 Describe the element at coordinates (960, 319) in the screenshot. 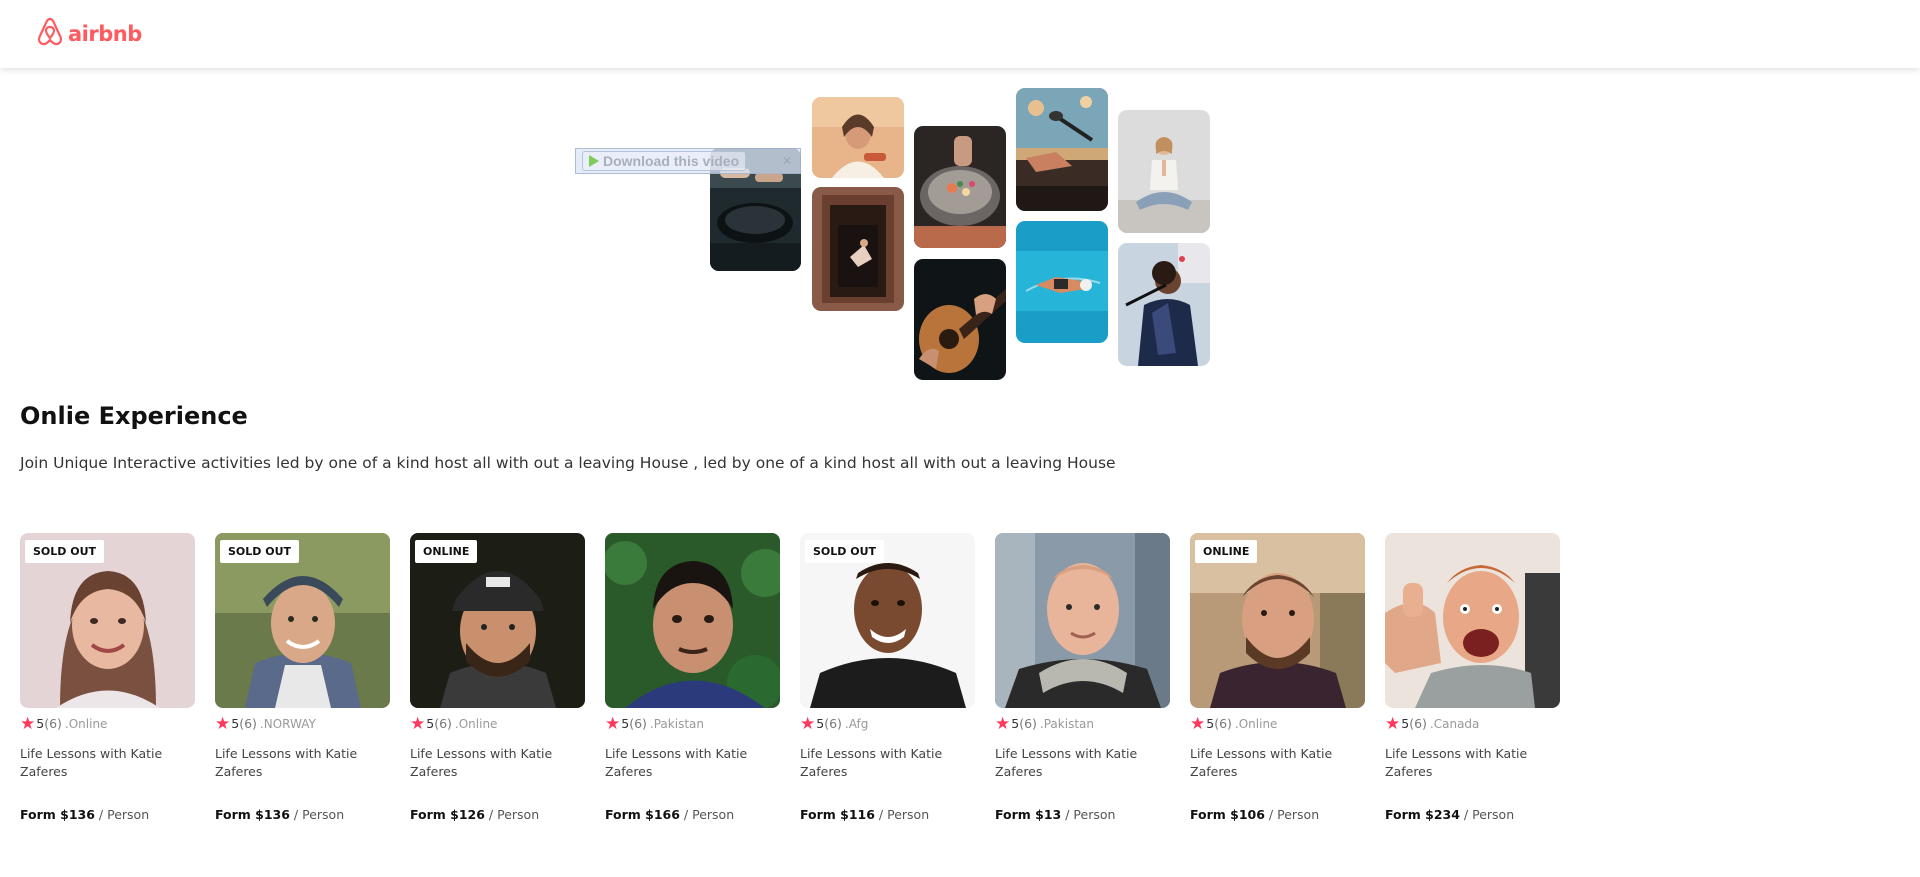

I see `photo-guitar` at that location.